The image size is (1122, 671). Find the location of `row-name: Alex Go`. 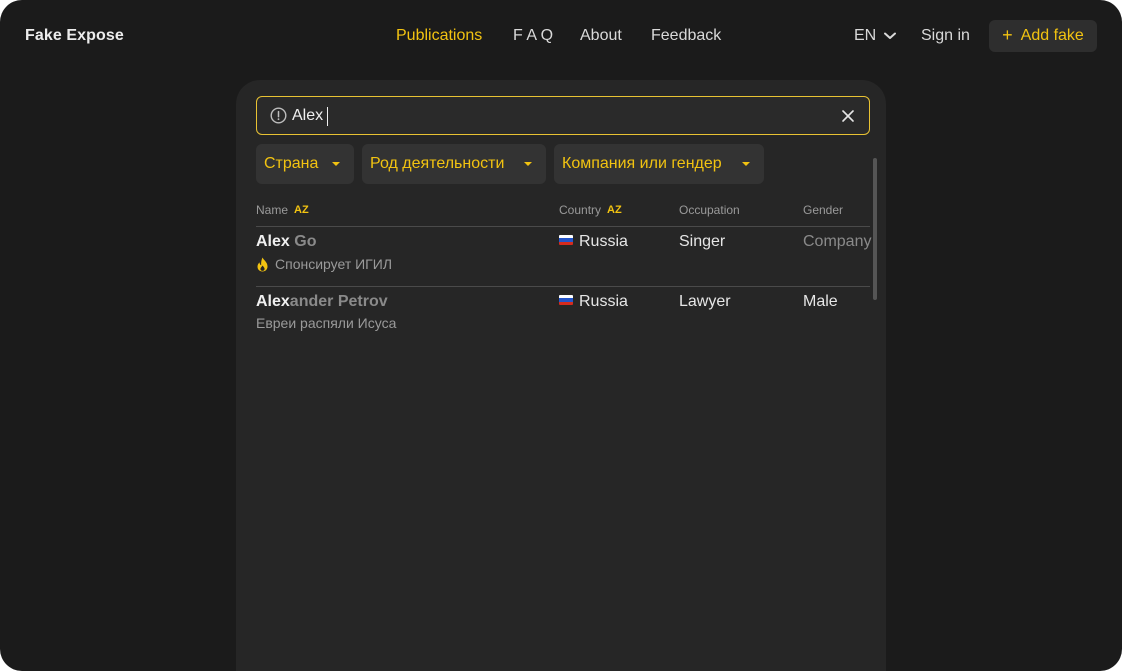

row-name: Alex Go is located at coordinates (286, 242).